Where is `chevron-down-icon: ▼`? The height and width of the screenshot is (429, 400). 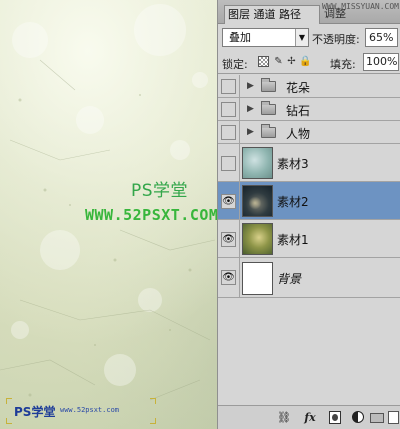
chevron-down-icon: ▼ is located at coordinates (301, 37).